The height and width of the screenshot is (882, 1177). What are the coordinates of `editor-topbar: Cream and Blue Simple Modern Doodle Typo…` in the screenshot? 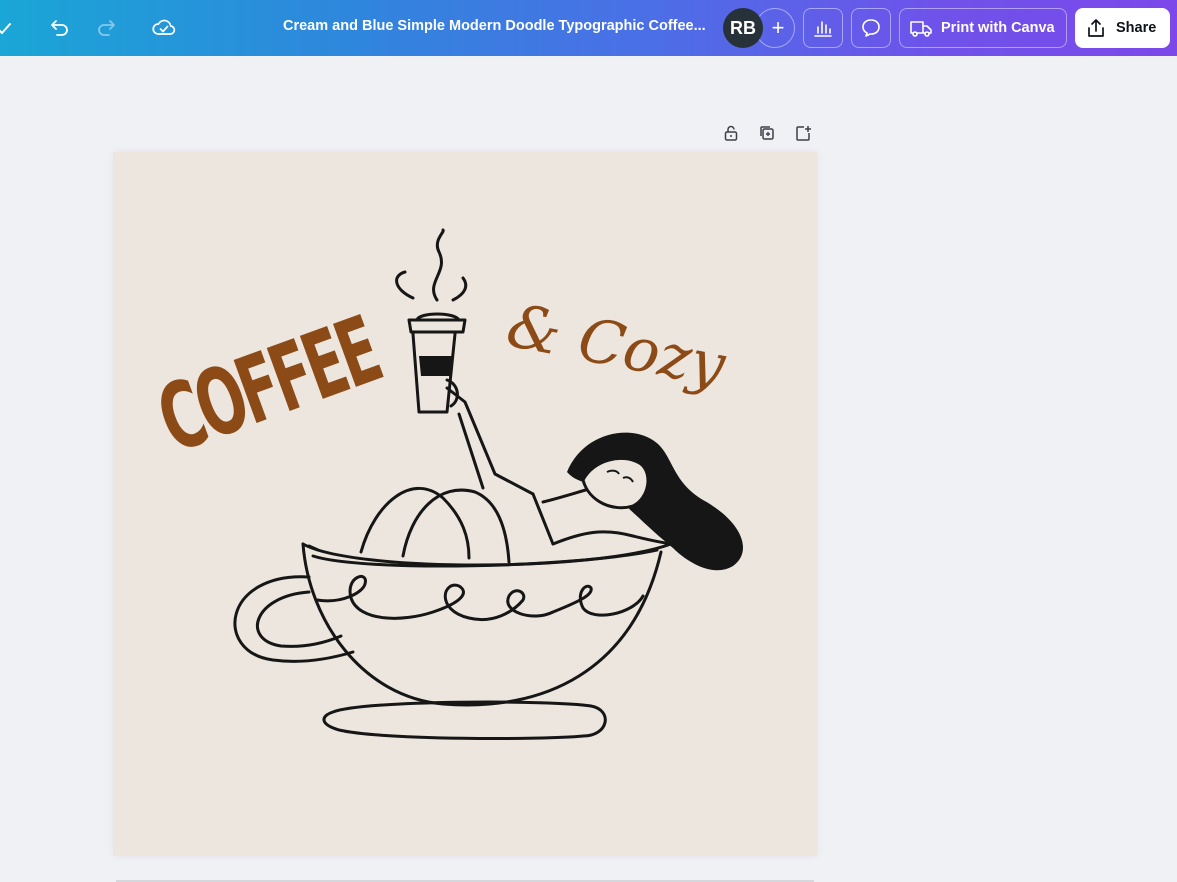 It's located at (588, 28).